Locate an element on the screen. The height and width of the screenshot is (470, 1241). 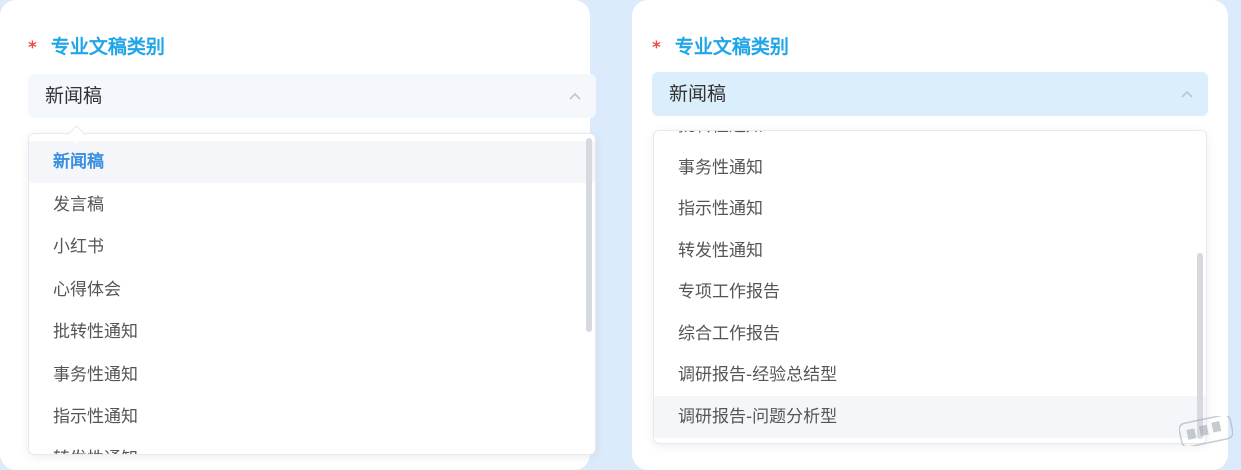
option-item: 心得体会 is located at coordinates (312, 290).